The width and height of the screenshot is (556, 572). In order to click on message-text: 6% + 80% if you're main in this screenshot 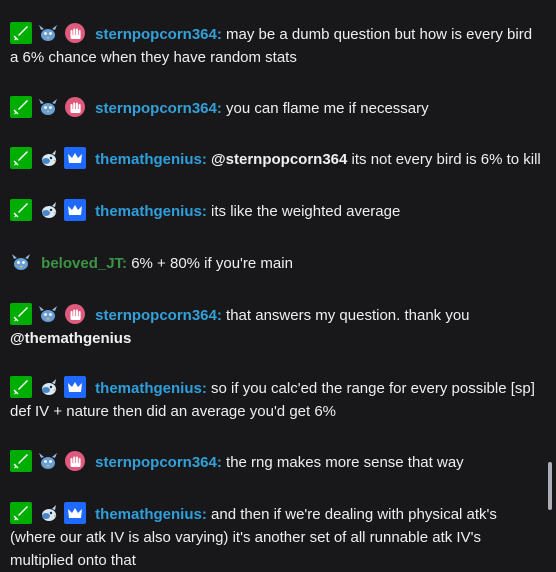, I will do `click(210, 263)`.